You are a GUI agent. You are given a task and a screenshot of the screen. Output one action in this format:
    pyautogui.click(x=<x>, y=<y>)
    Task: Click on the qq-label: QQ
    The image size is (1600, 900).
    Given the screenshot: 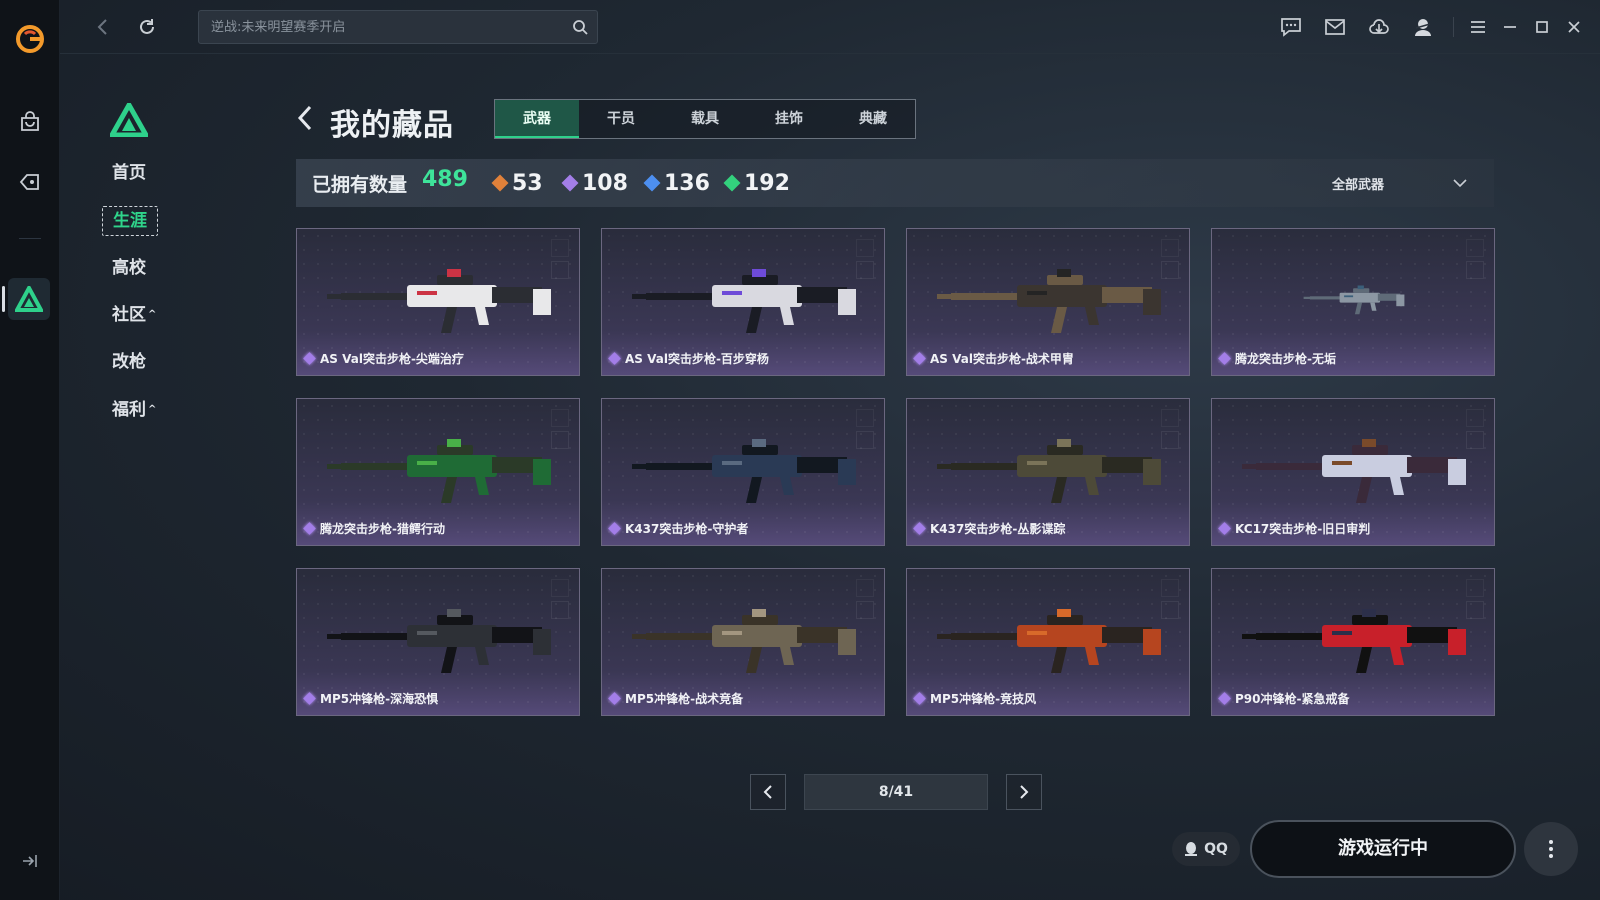 What is the action you would take?
    pyautogui.click(x=1216, y=849)
    